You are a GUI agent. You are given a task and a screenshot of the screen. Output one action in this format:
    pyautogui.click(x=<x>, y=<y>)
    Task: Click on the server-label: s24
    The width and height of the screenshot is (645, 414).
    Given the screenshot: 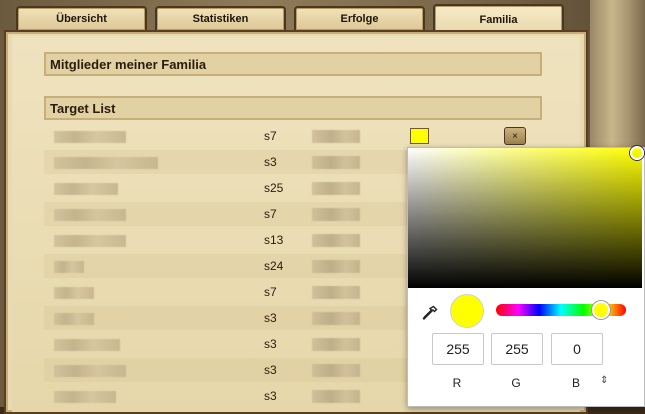 What is the action you would take?
    pyautogui.click(x=274, y=266)
    